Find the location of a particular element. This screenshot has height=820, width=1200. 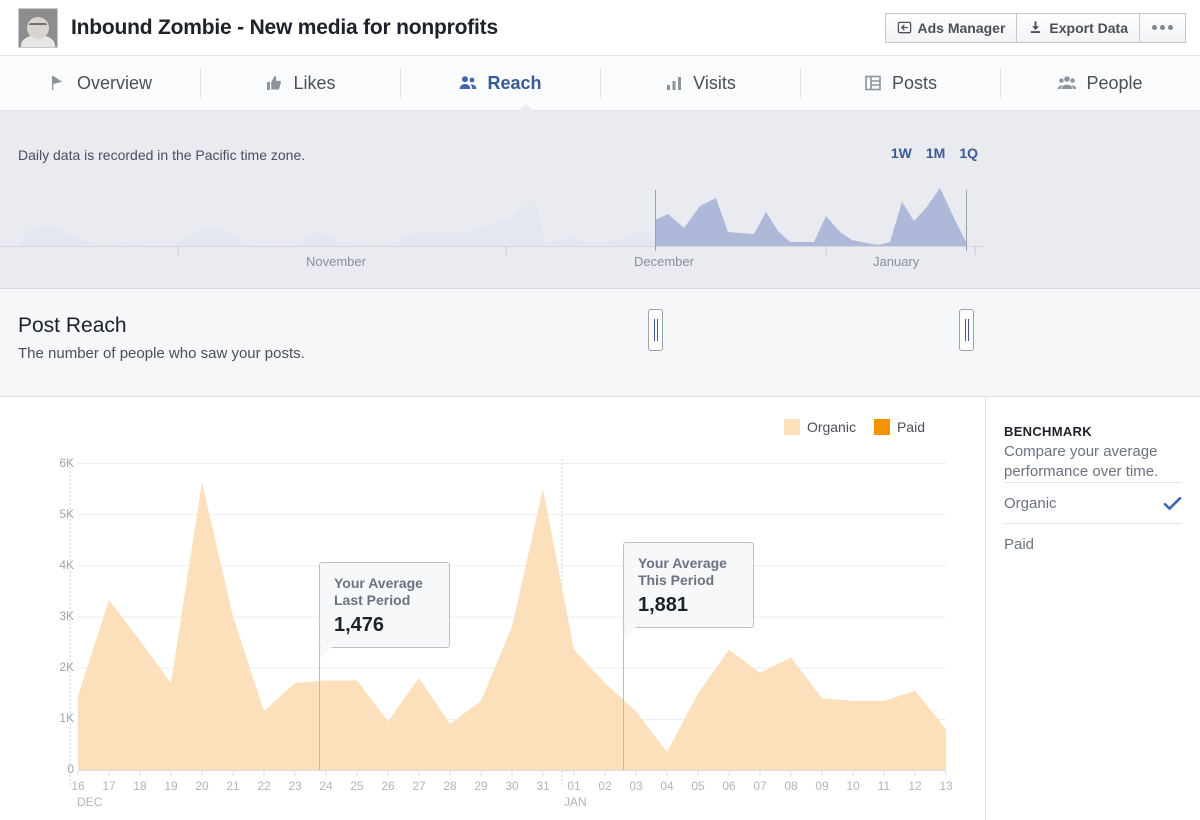

x-tick-07: 07 is located at coordinates (760, 786).